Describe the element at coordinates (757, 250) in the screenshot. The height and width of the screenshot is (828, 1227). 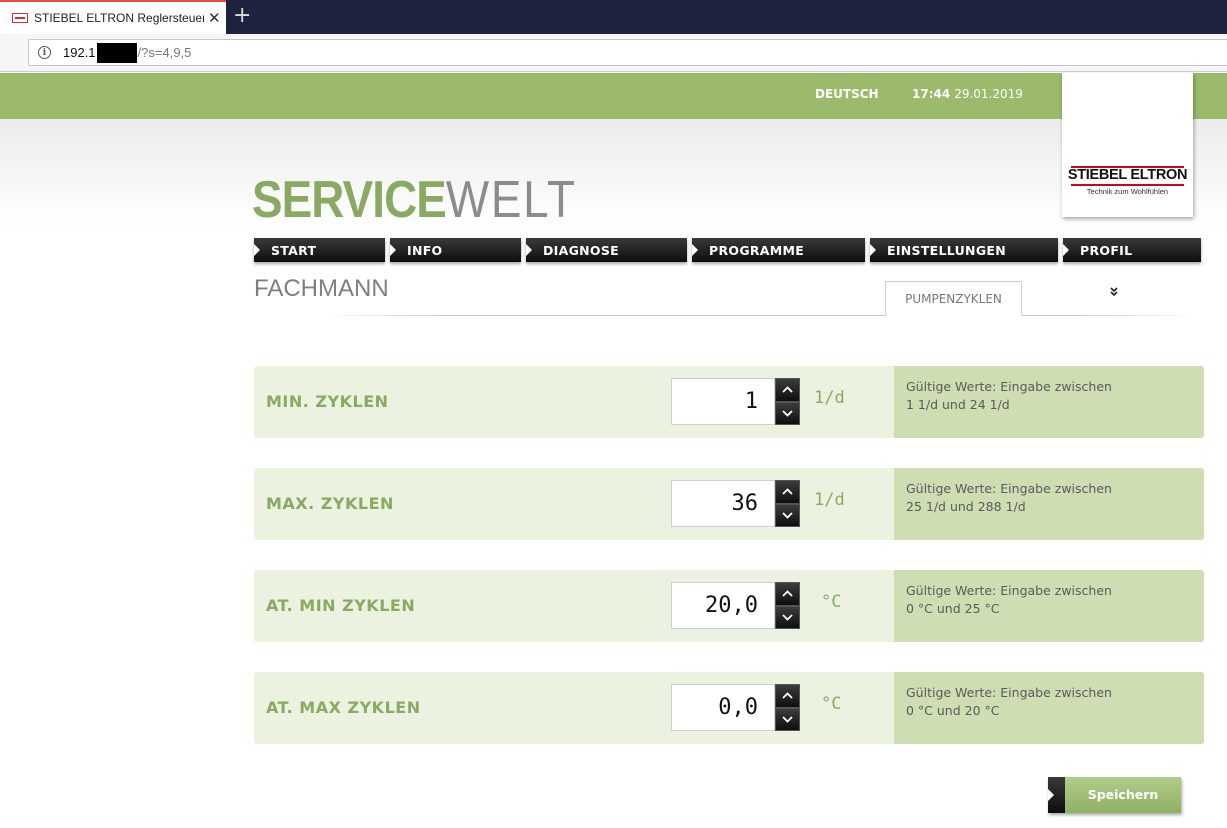
I see `nav-label: PROGRAMME` at that location.